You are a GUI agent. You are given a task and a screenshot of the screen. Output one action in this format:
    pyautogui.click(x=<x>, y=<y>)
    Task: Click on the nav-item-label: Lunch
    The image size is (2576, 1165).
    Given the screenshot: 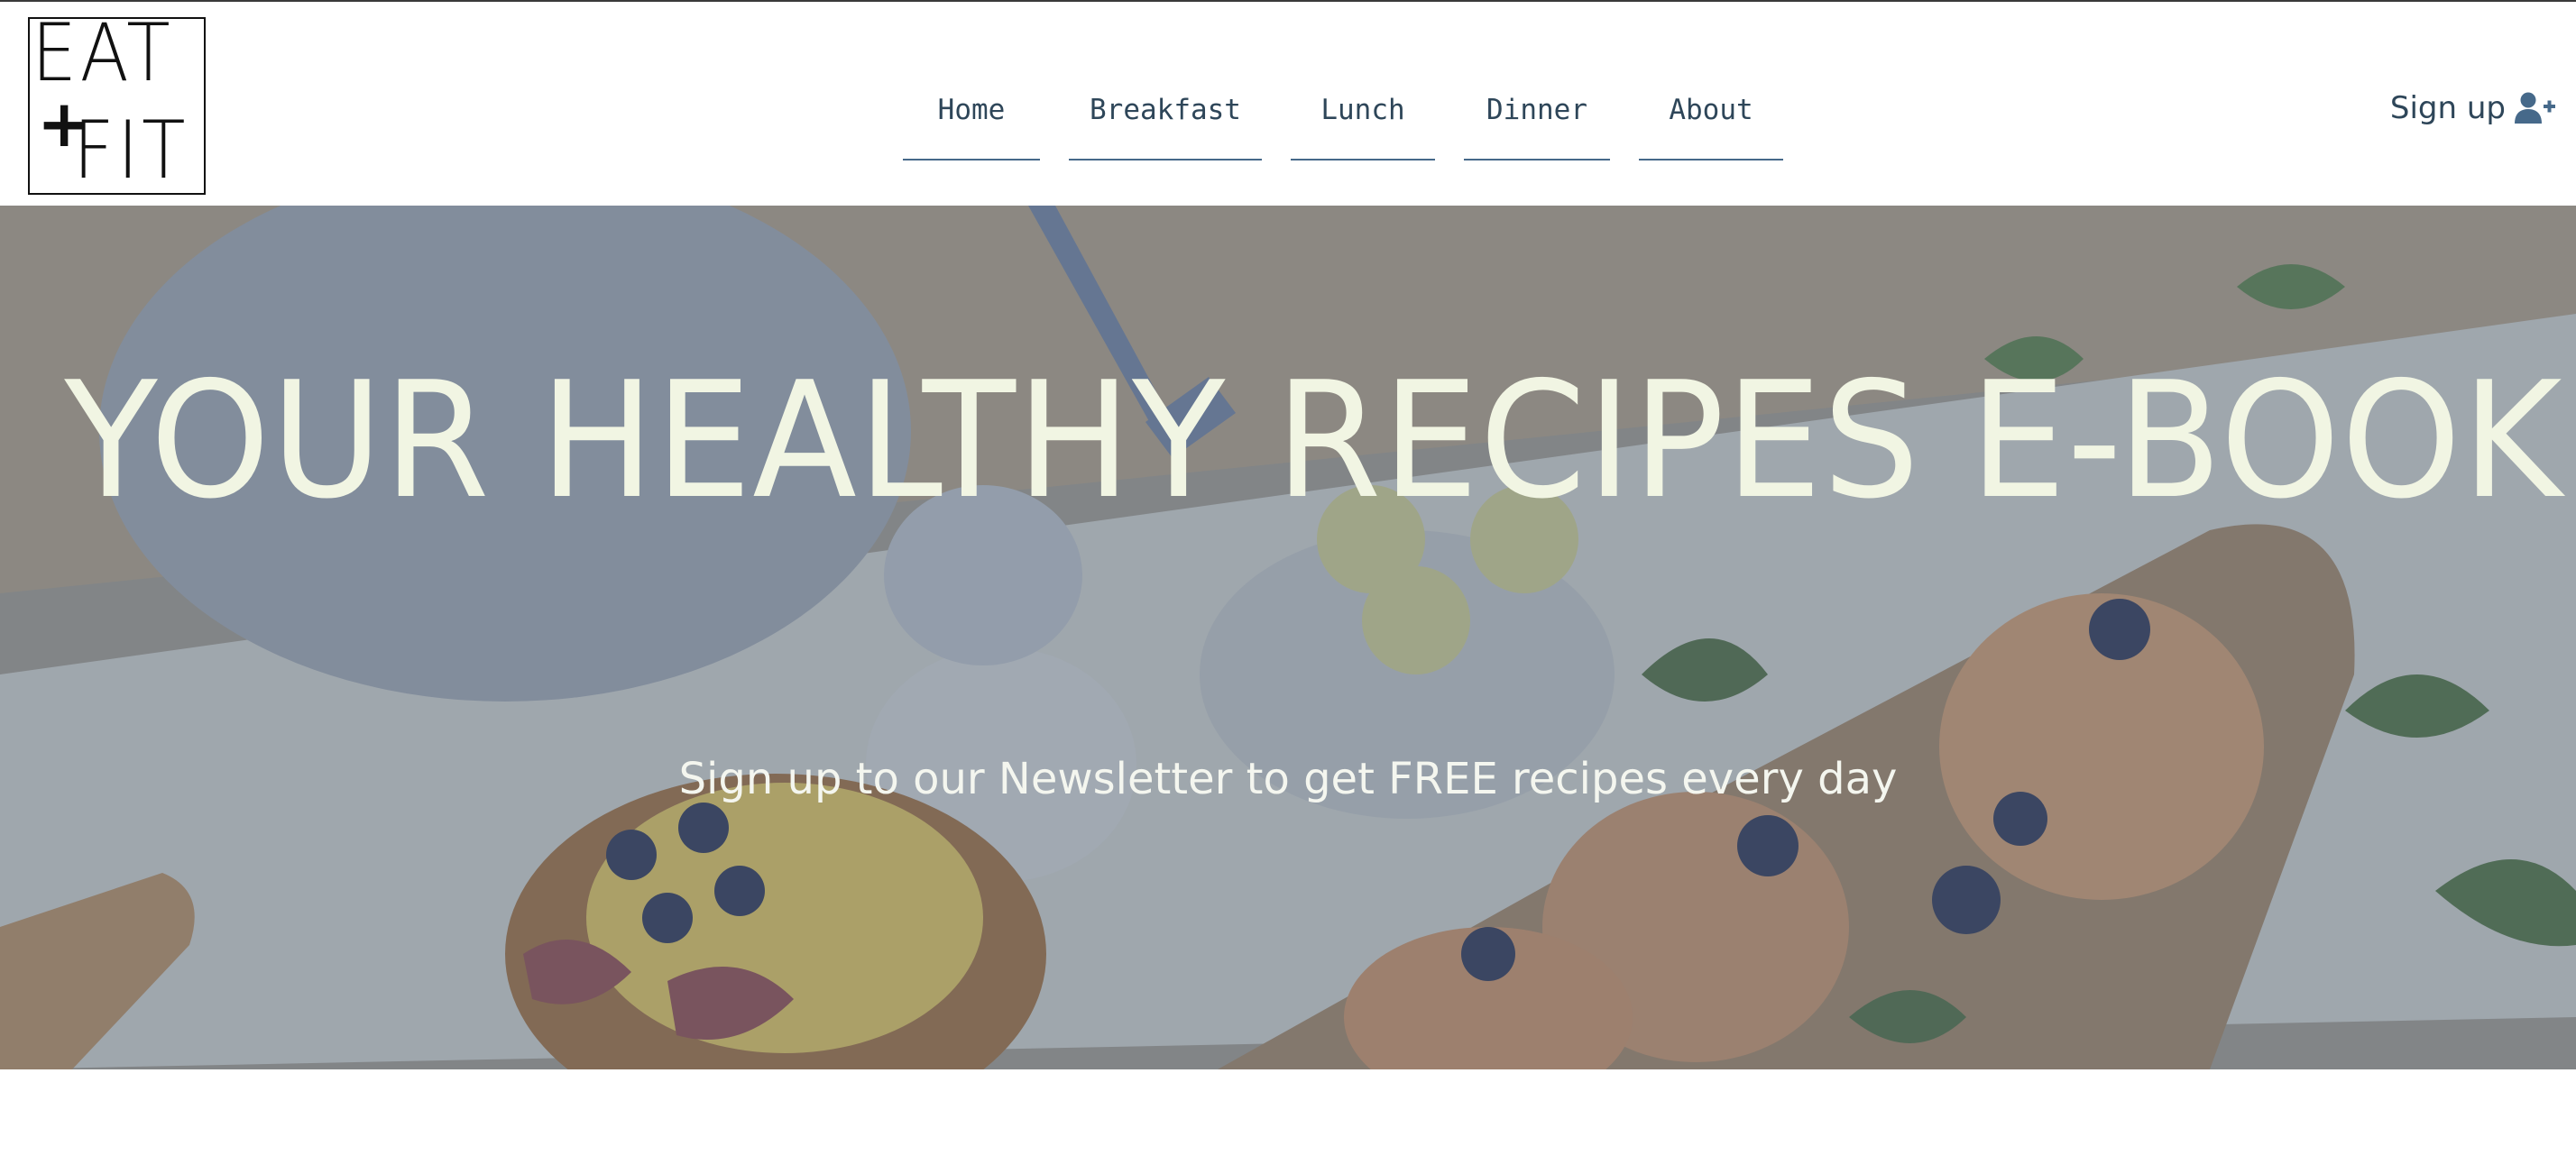 What is the action you would take?
    pyautogui.click(x=1362, y=110)
    